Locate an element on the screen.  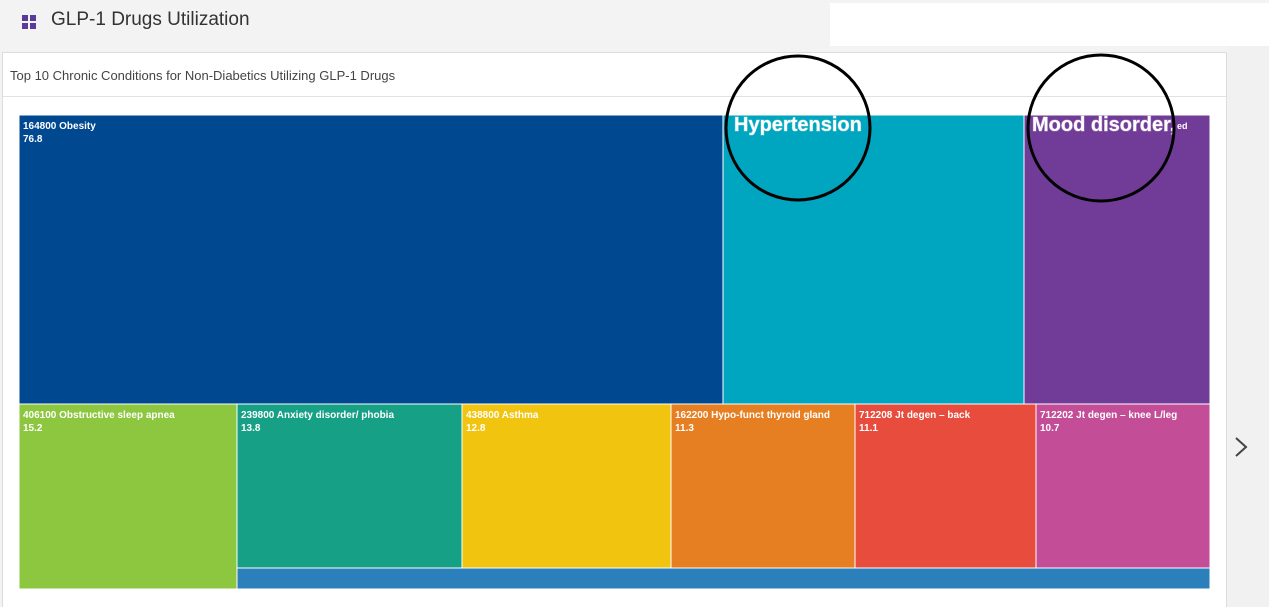
treemap-tile-value: 76.8 is located at coordinates (33, 139).